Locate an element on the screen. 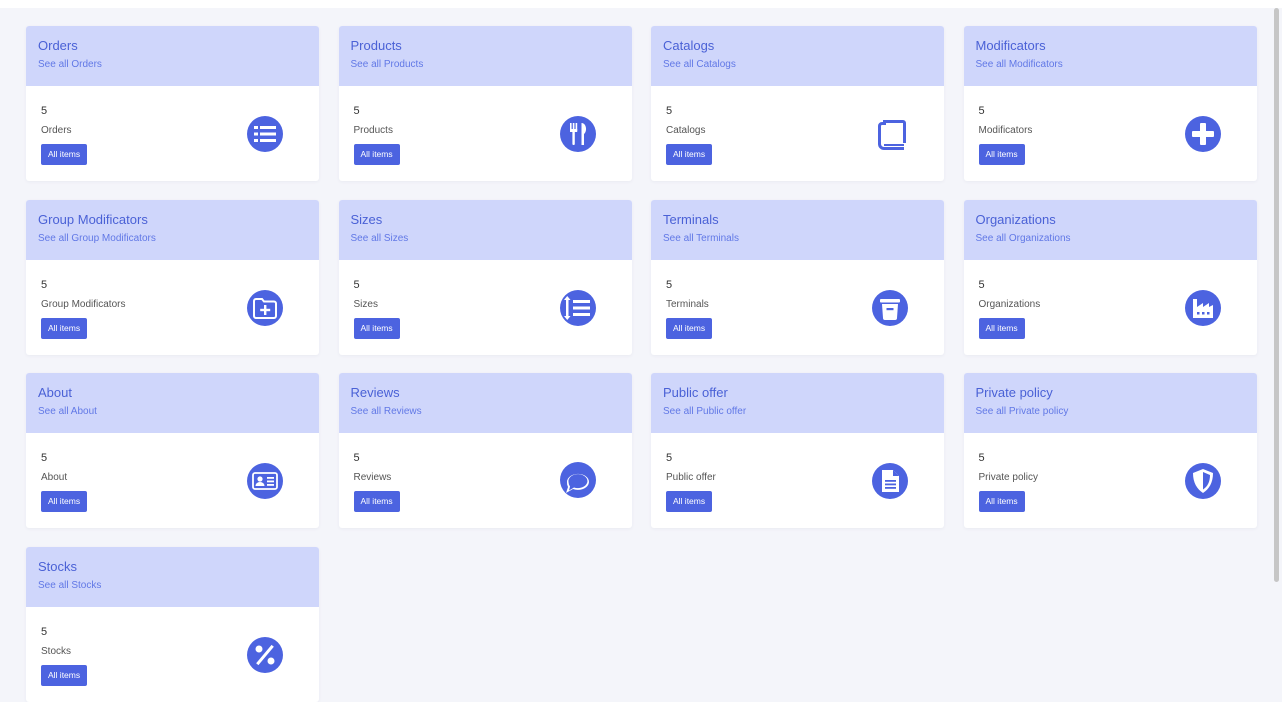 Image resolution: width=1282 pixels, height=702 pixels. card-body: 5 About All items is located at coordinates (172, 480).